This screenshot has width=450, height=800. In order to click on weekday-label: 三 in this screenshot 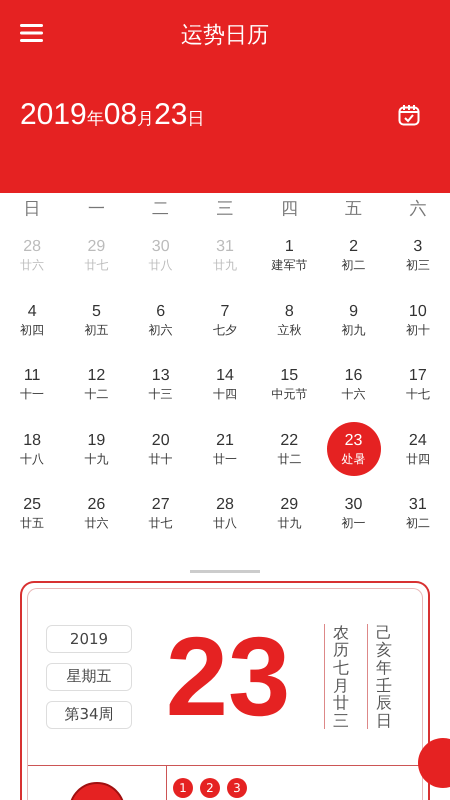, I will do `click(224, 209)`.